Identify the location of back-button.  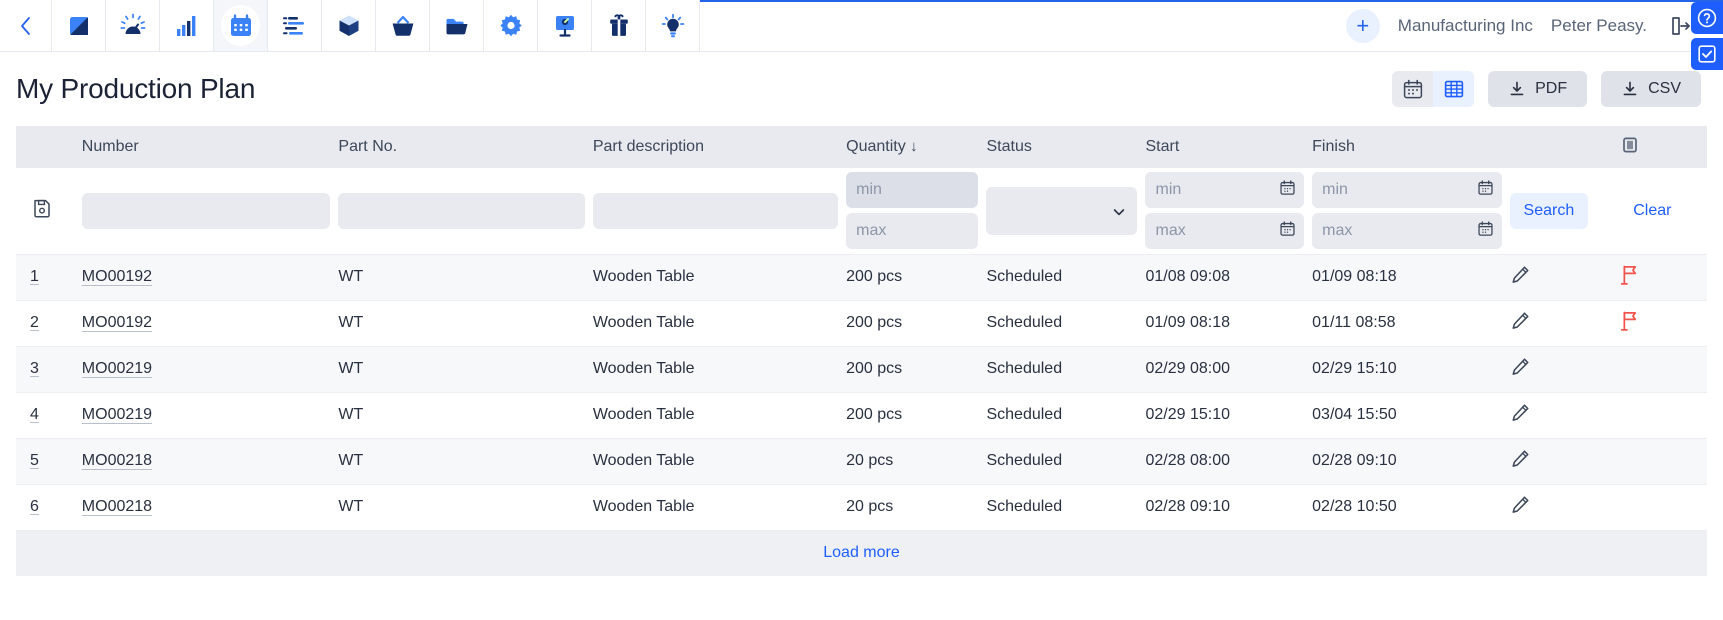
(26, 25).